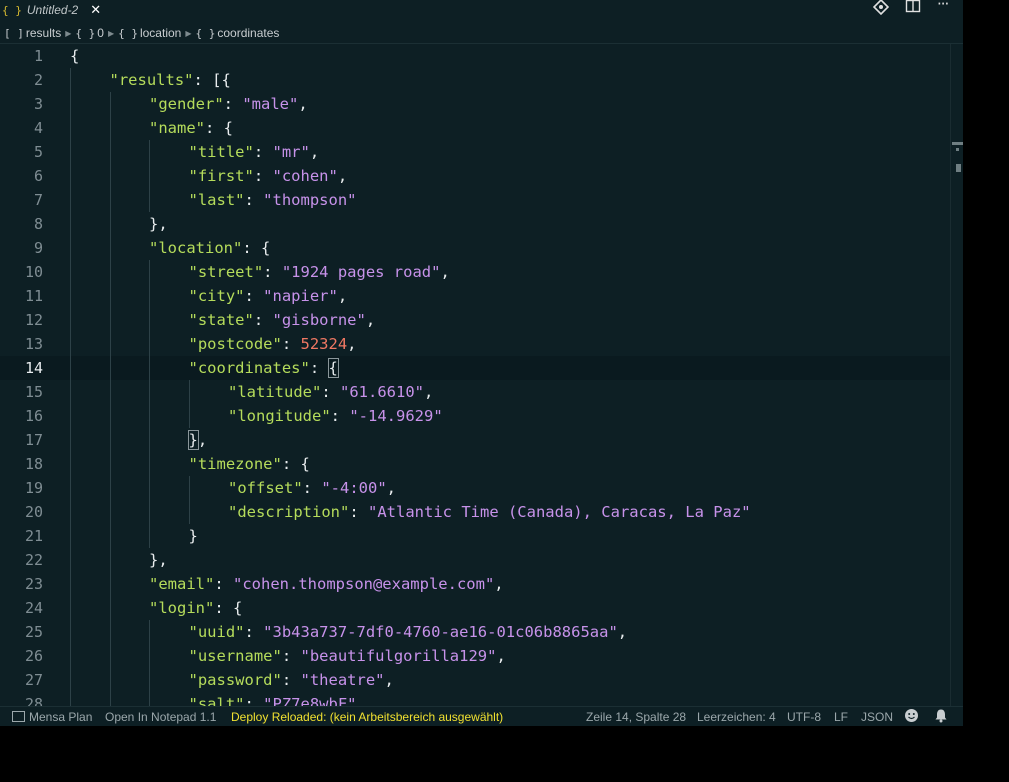 The image size is (1009, 782). Describe the element at coordinates (481, 248) in the screenshot. I see `code-line: 9 "location": {` at that location.